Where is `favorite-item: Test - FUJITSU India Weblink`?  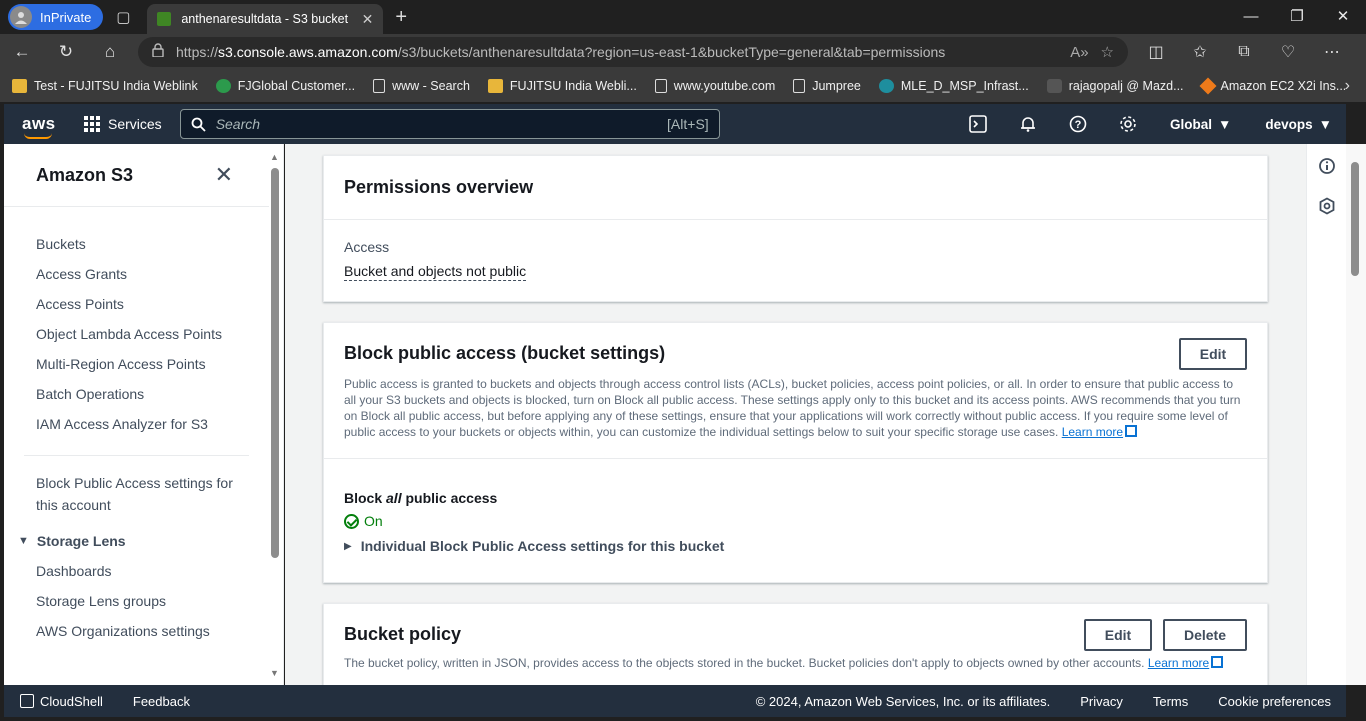
favorite-item: Test - FUJITSU India Weblink is located at coordinates (105, 86).